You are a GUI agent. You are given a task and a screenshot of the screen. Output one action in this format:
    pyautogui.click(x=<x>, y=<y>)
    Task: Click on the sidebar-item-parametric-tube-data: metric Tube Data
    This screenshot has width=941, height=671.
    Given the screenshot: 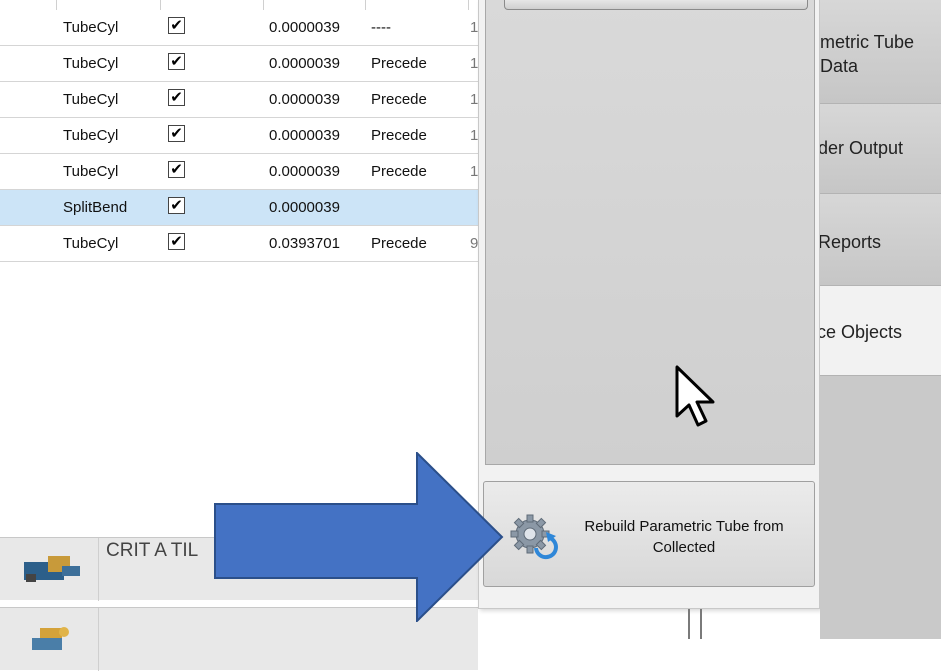 What is the action you would take?
    pyautogui.click(x=880, y=52)
    